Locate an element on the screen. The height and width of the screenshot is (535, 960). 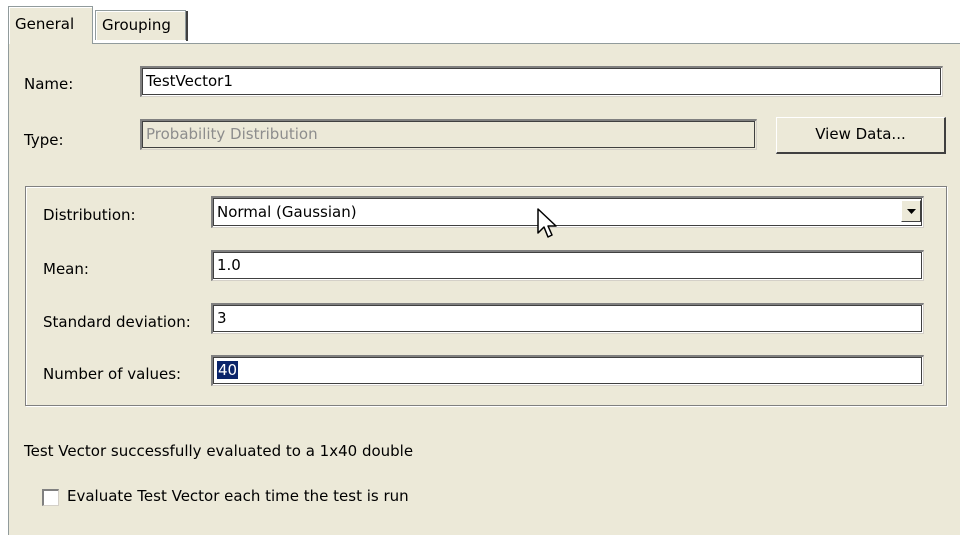
count-label: Number of values: is located at coordinates (112, 374).